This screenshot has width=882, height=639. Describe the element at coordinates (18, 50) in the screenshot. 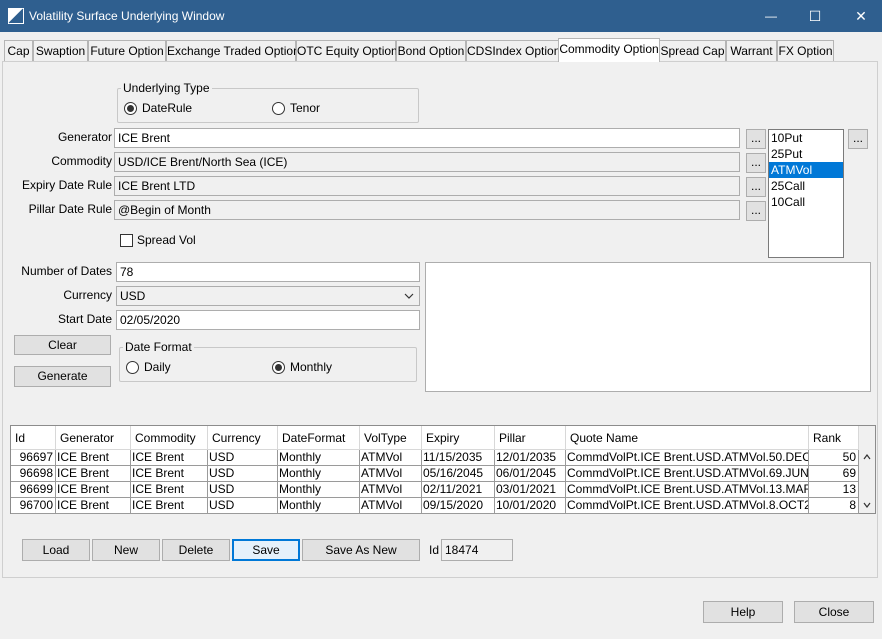

I see `tab-cap: Cap` at that location.